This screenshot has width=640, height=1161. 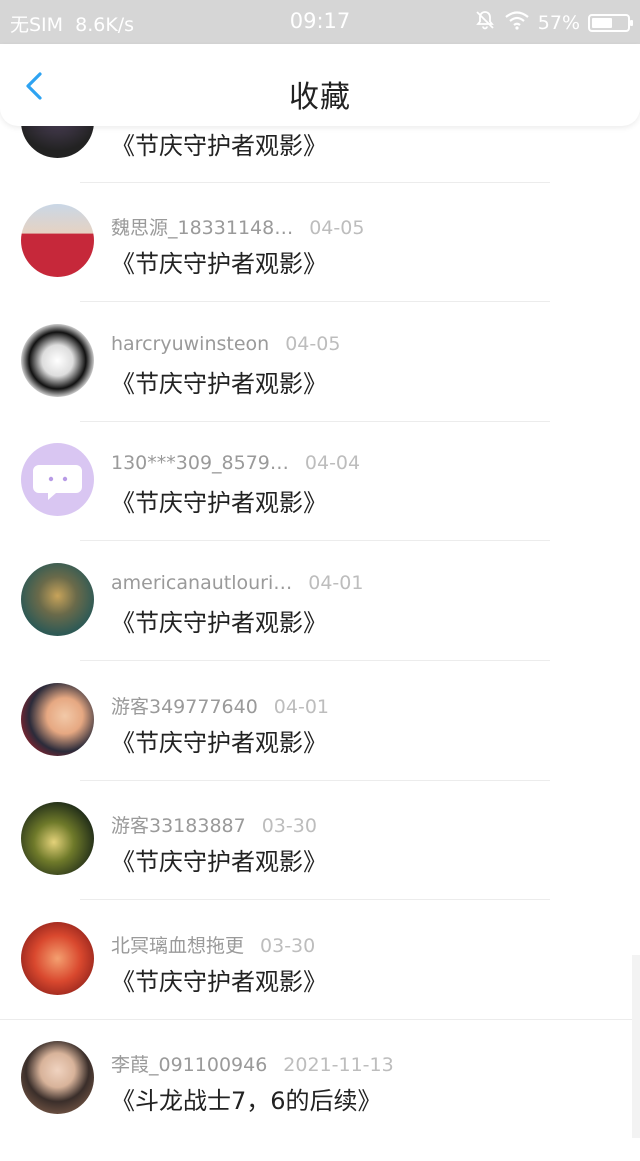 I want to click on bell-muted-icon, so click(x=485, y=22).